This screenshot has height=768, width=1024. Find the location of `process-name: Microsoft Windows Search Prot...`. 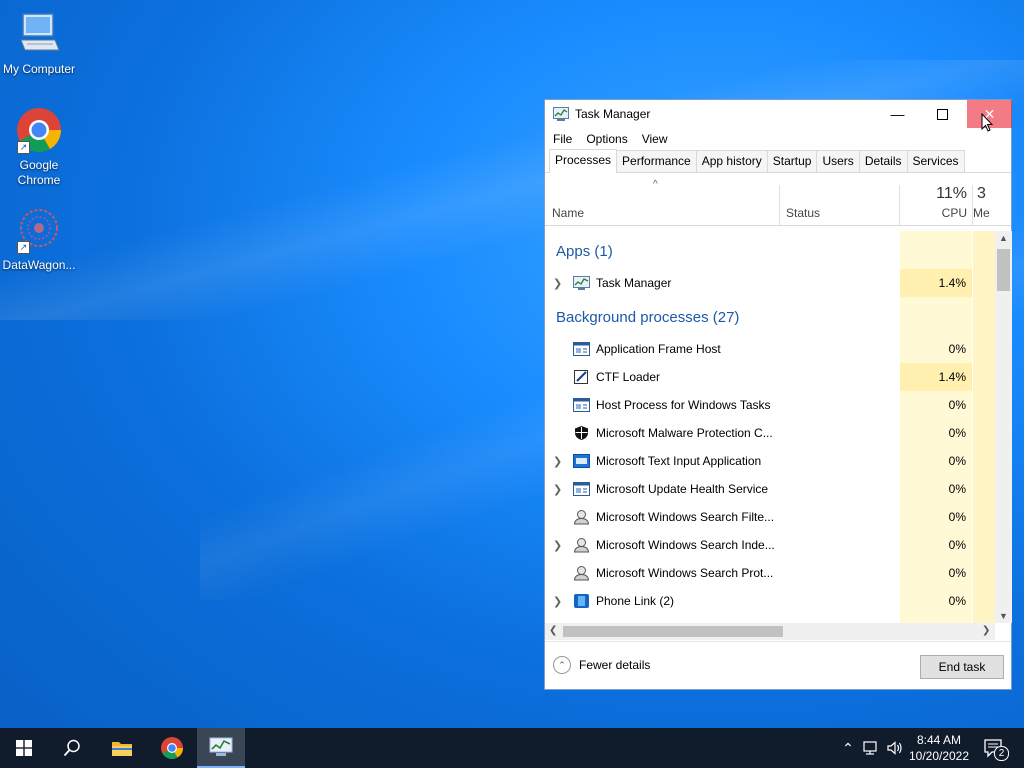

process-name: Microsoft Windows Search Prot... is located at coordinates (685, 573).